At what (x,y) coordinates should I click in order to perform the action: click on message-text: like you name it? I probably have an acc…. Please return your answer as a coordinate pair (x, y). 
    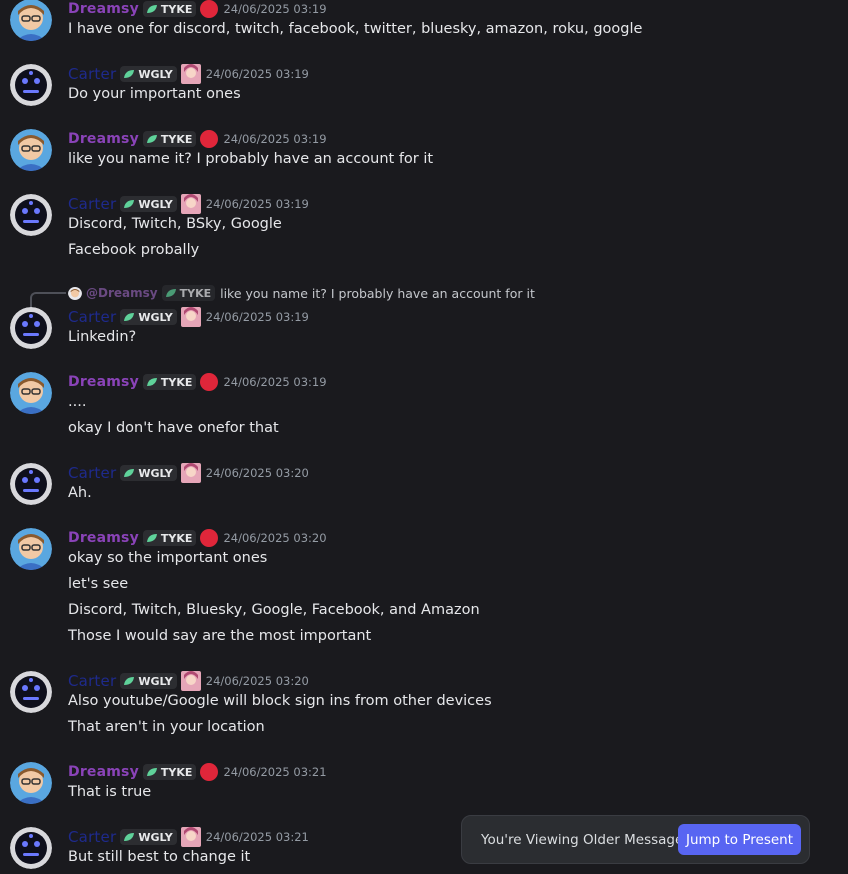
    Looking at the image, I should click on (251, 159).